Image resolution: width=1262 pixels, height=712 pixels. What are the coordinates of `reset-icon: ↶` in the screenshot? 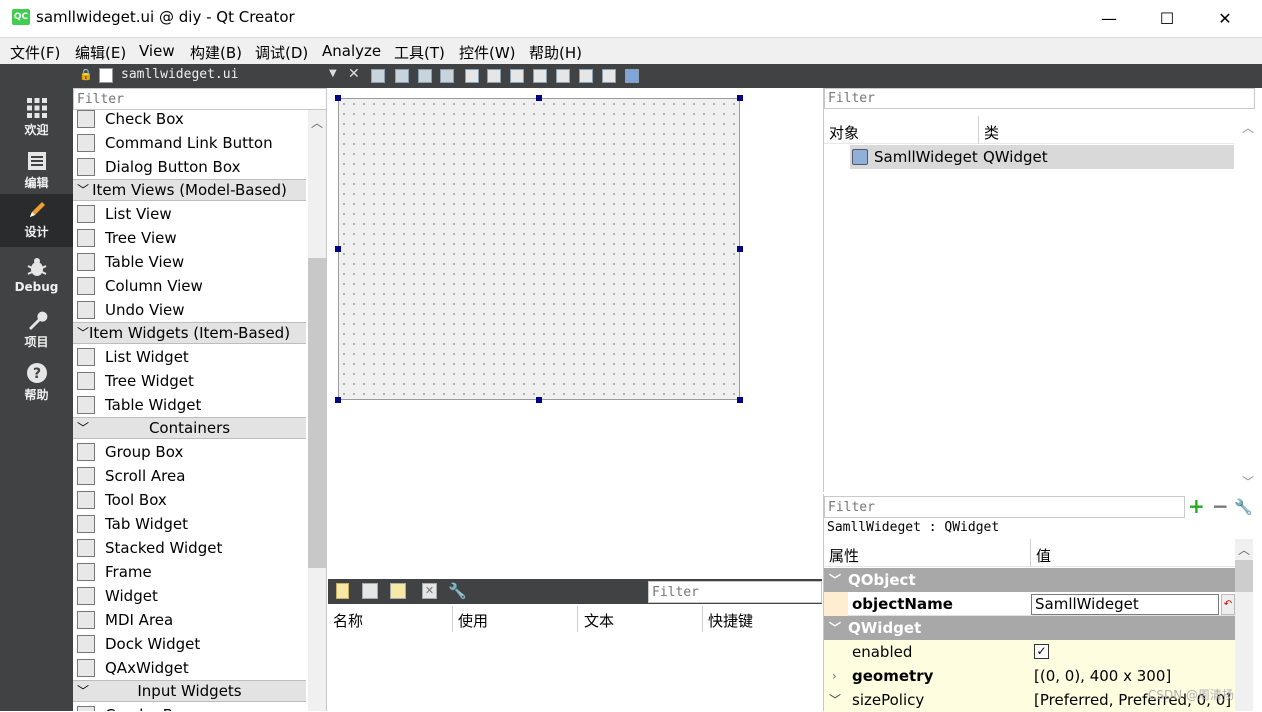 It's located at (1228, 604).